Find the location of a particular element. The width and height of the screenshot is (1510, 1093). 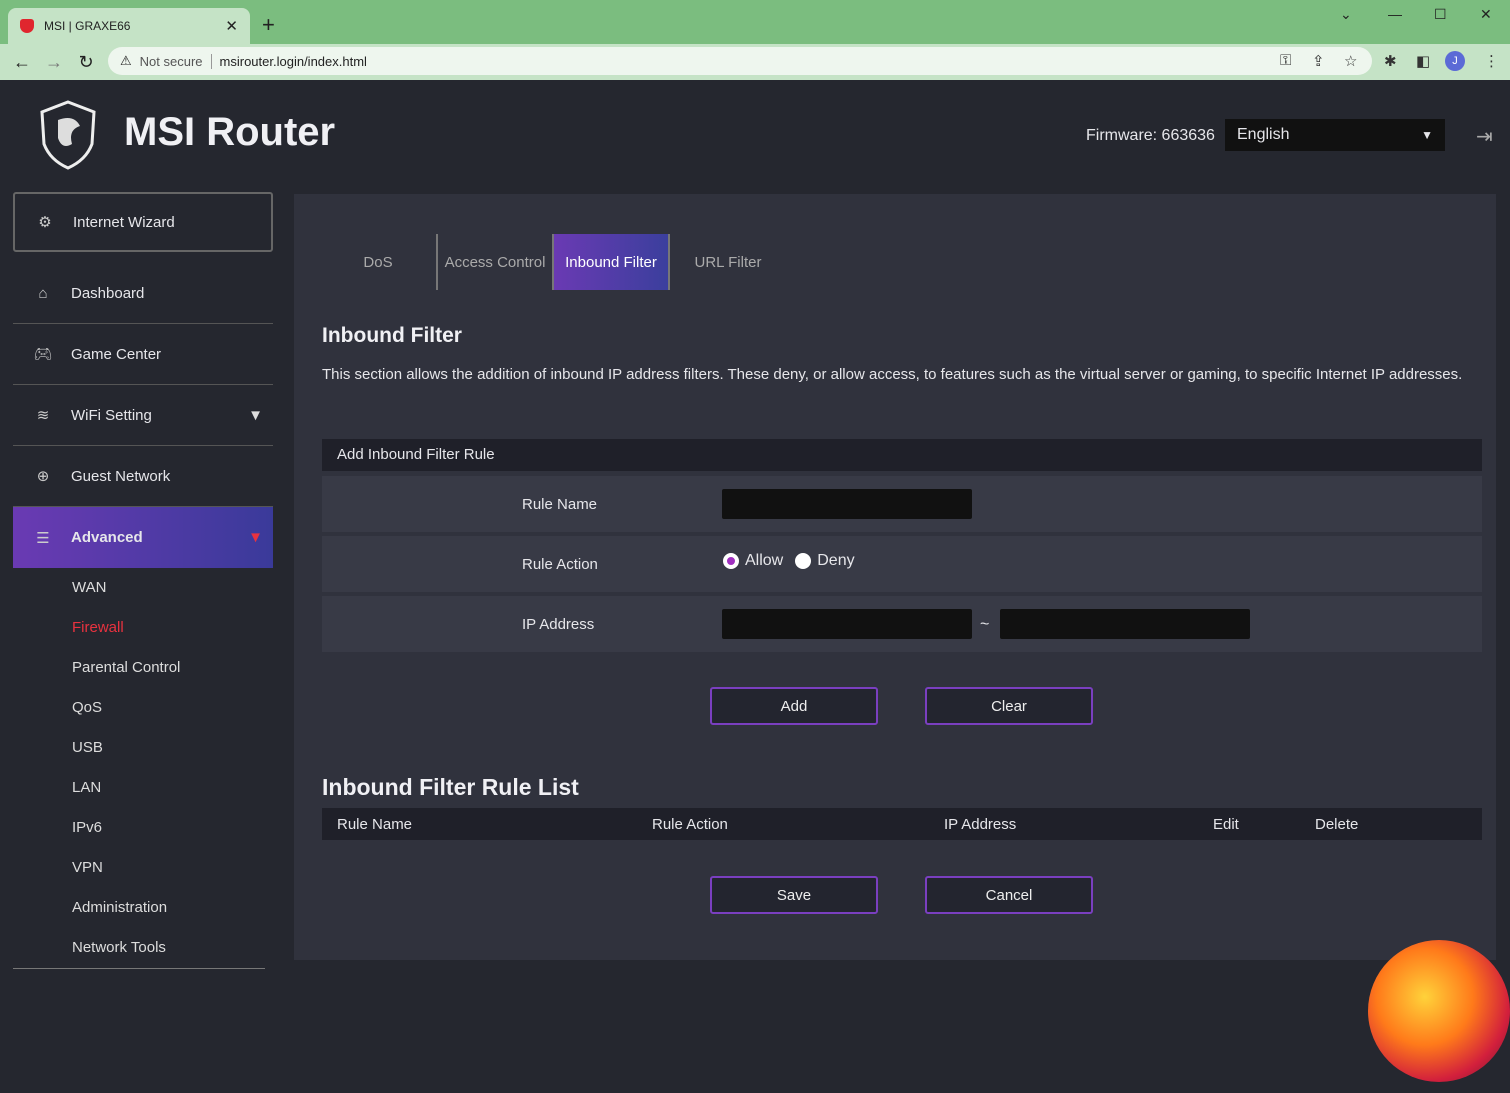

ip-start-input is located at coordinates (847, 624).